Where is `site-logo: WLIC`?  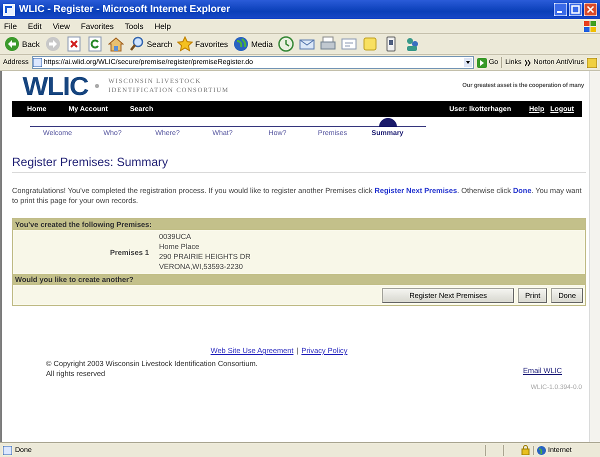
site-logo: WLIC is located at coordinates (55, 86).